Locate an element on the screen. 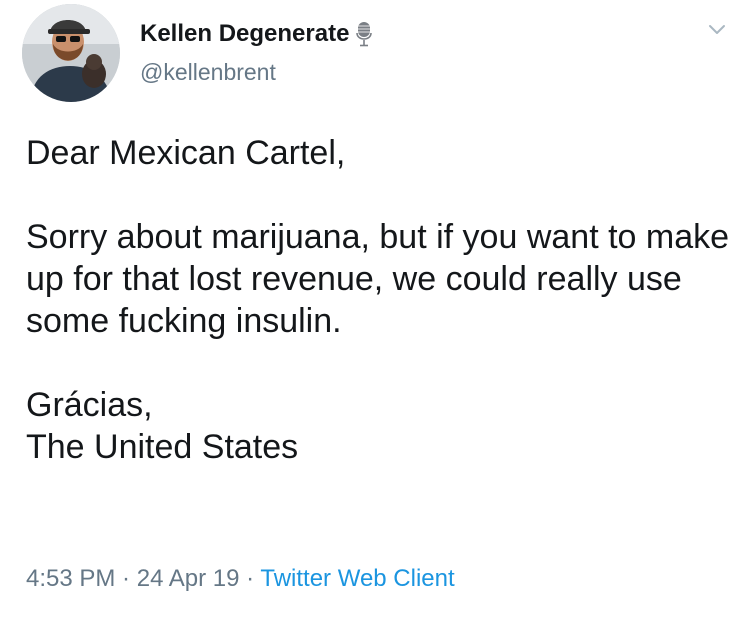 This screenshot has width=750, height=621. author-handle: @kellenbrent is located at coordinates (208, 72).